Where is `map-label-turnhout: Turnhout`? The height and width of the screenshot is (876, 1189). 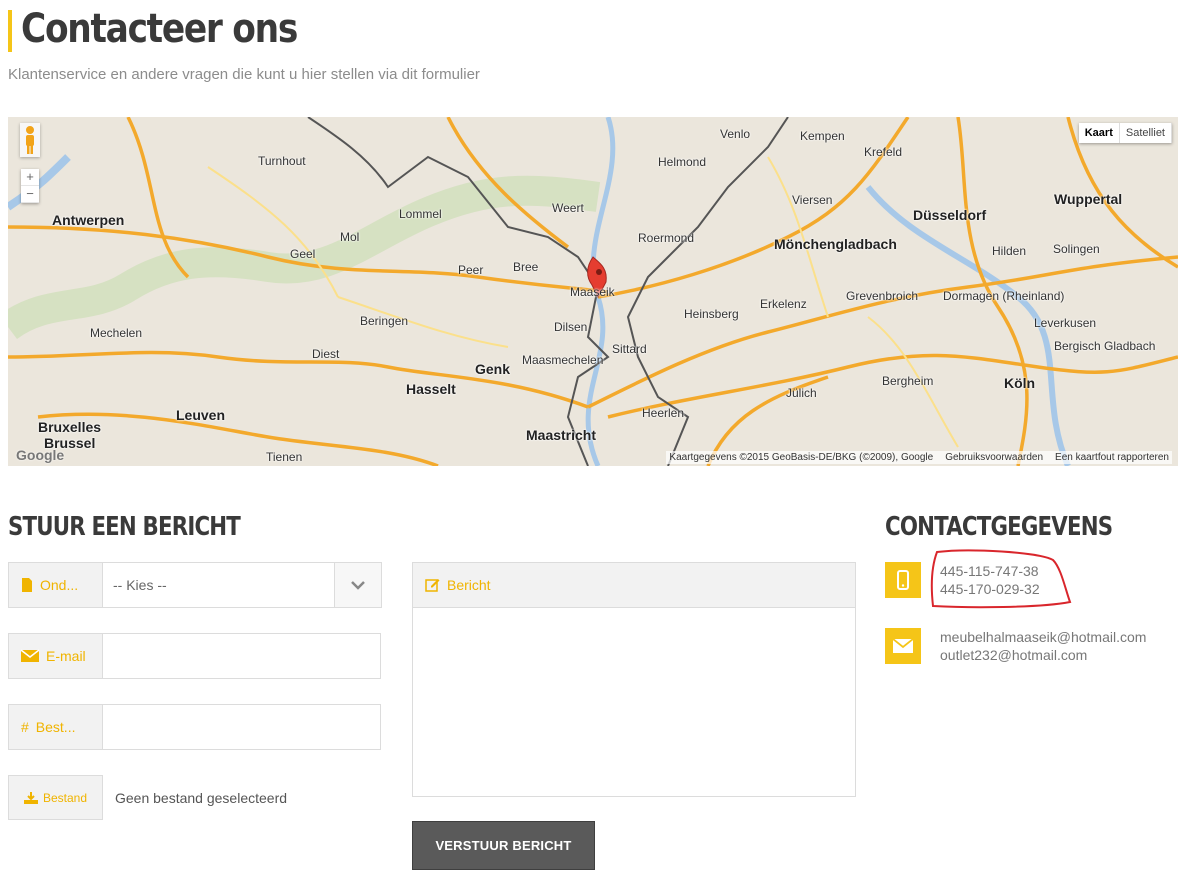
map-label-turnhout: Turnhout is located at coordinates (282, 161).